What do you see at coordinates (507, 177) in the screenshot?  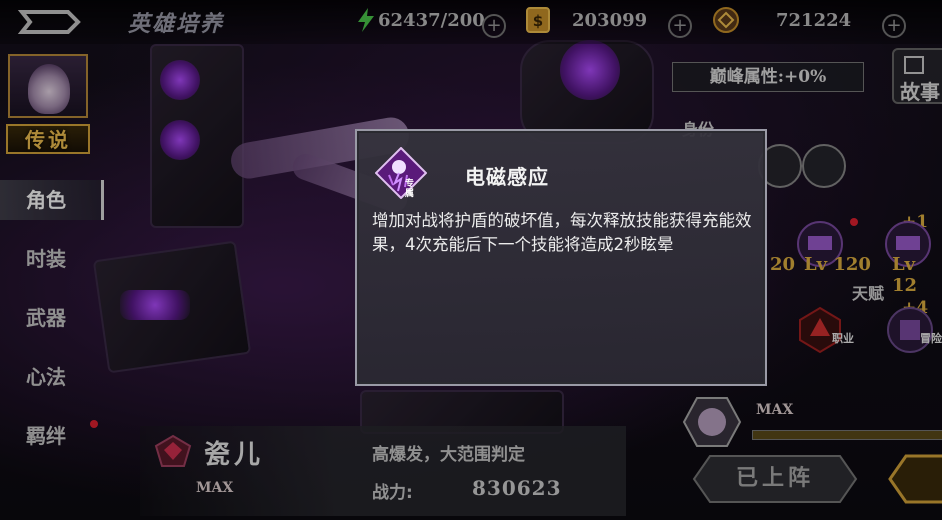 I see `skill-title: 电磁感应` at bounding box center [507, 177].